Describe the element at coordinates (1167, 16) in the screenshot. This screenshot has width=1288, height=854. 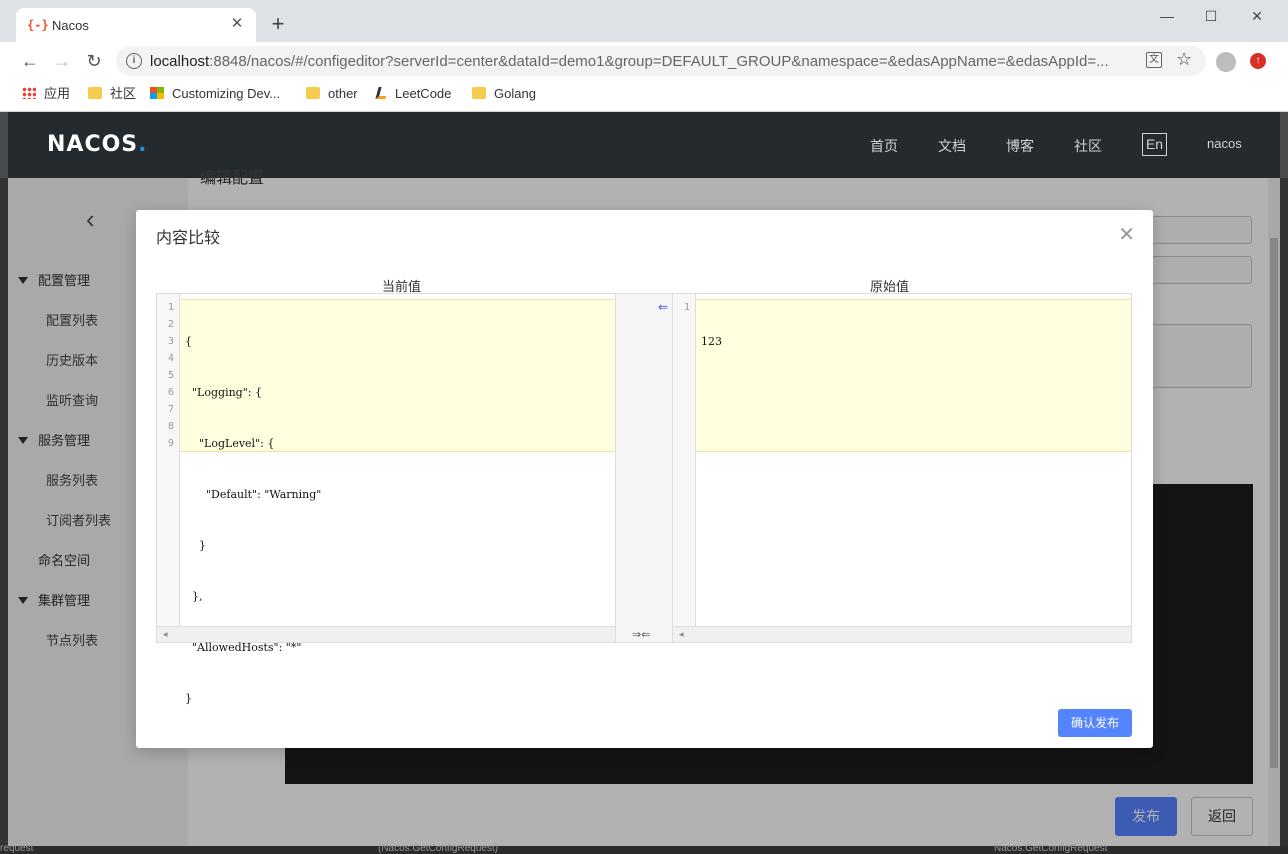
I see `minimize-icon: —` at that location.